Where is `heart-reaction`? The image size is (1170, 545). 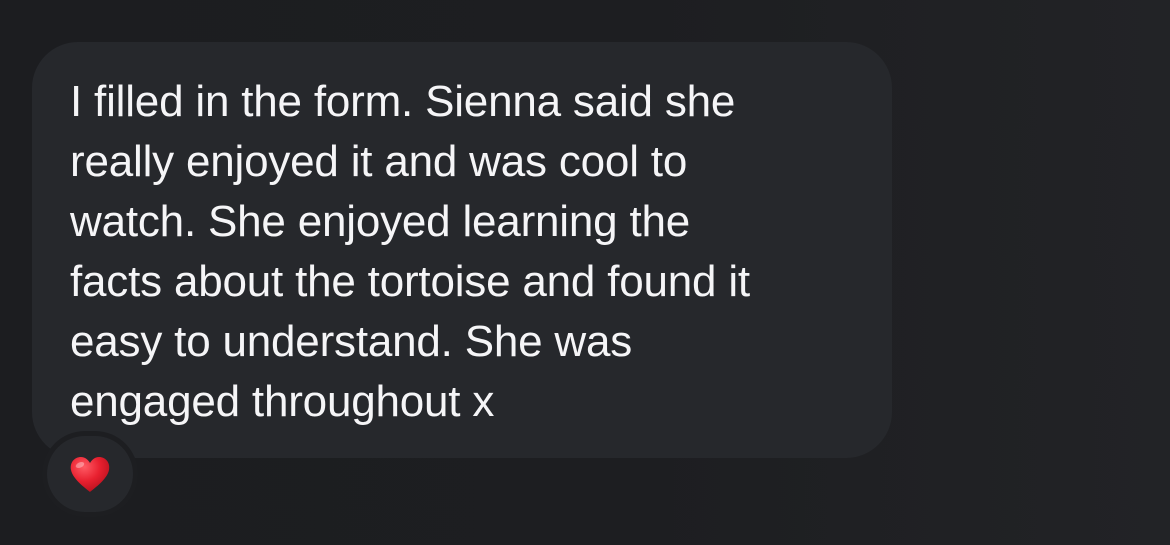 heart-reaction is located at coordinates (90, 474).